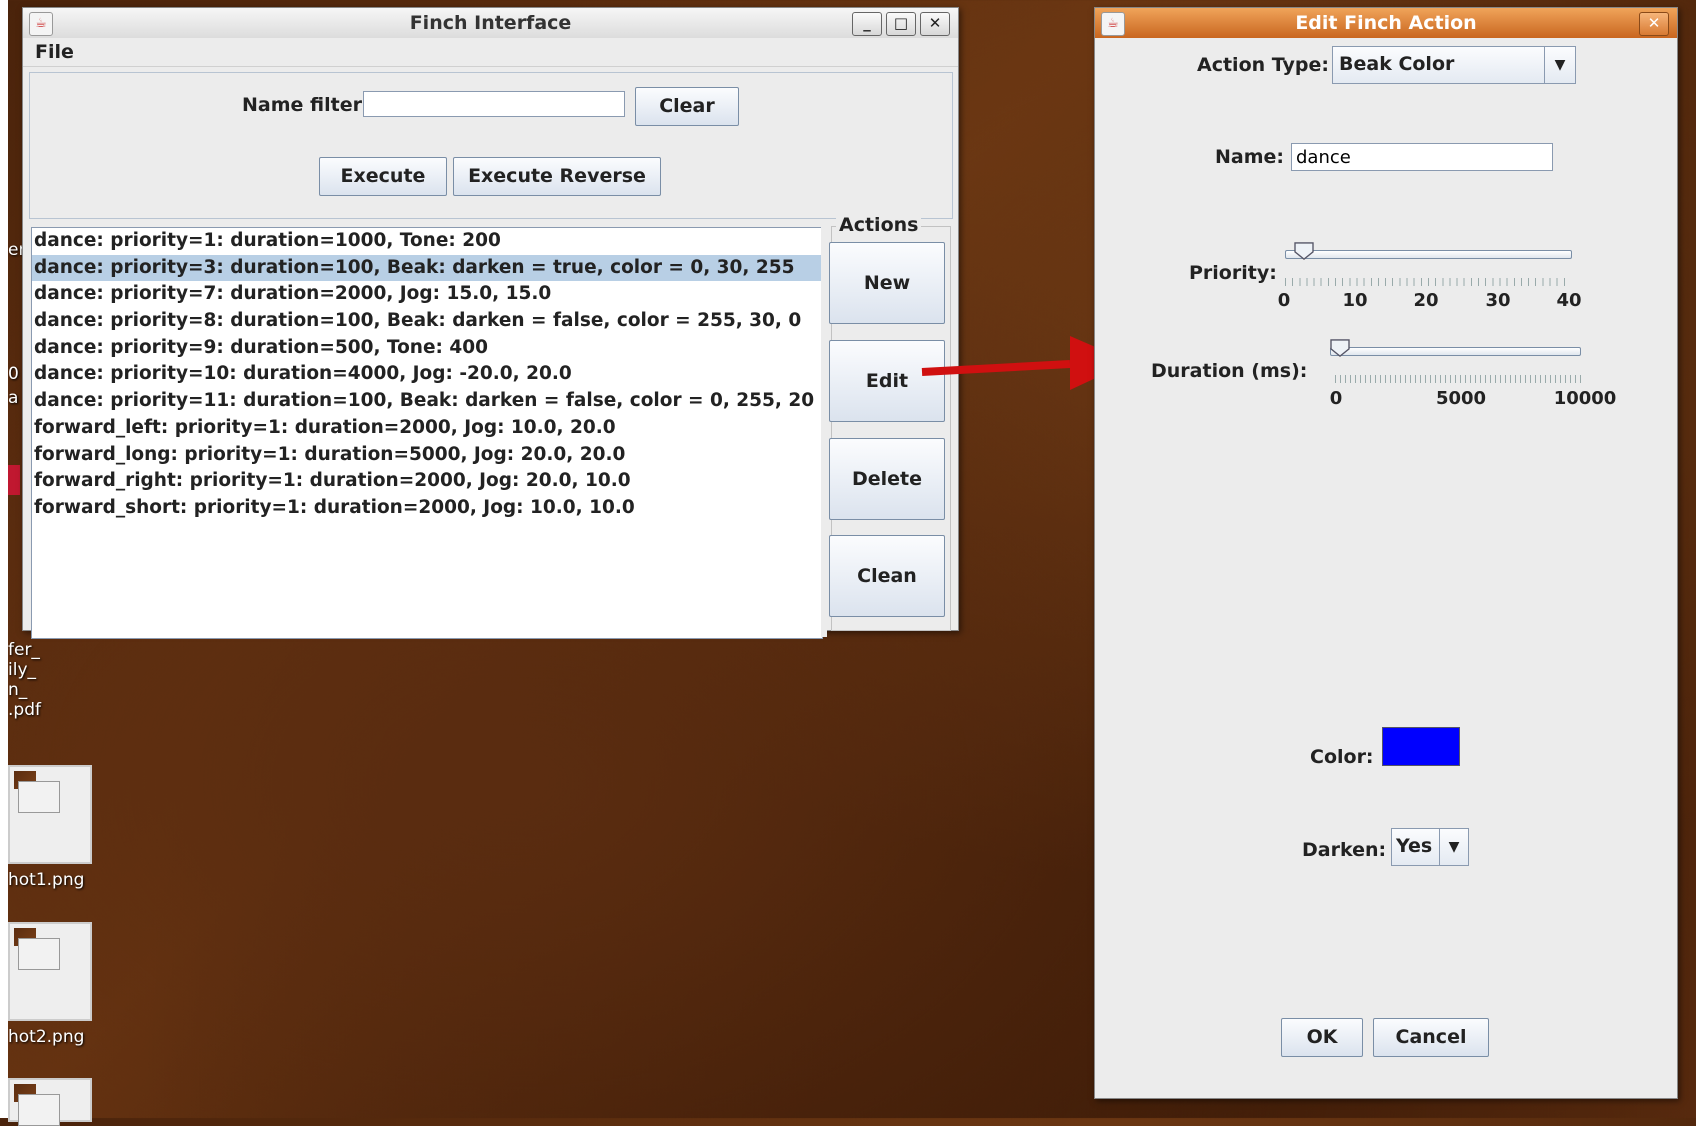  What do you see at coordinates (494, 104) in the screenshot?
I see `name-filter-input` at bounding box center [494, 104].